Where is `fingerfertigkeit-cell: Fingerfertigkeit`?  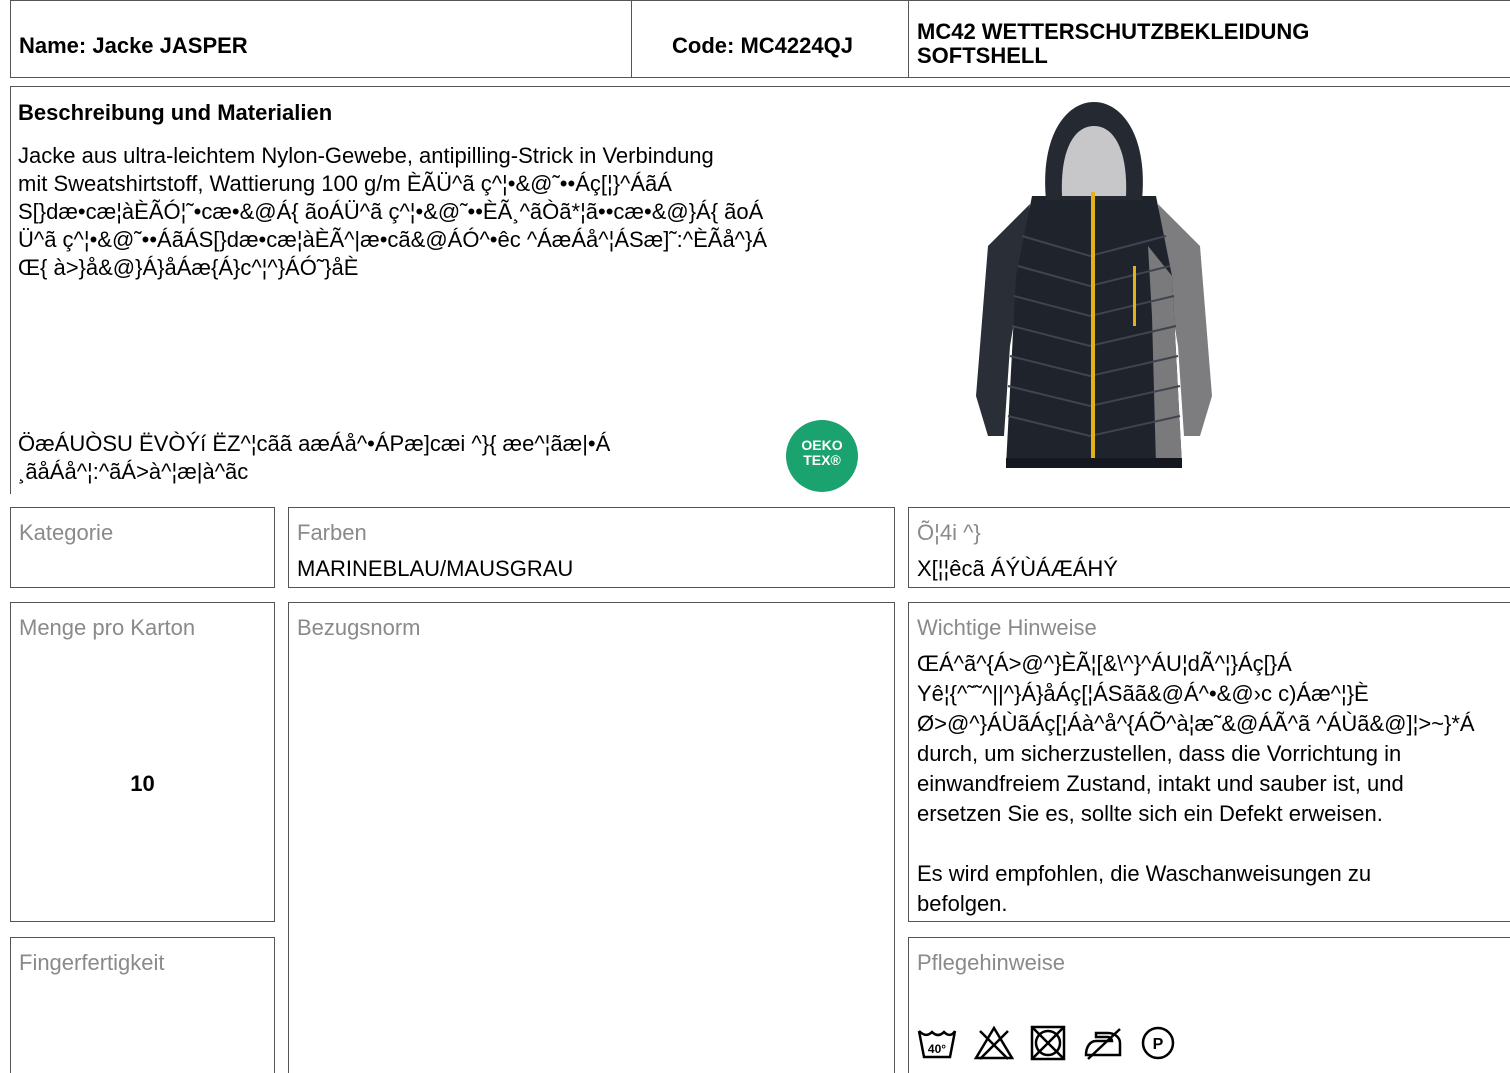 fingerfertigkeit-cell: Fingerfertigkeit is located at coordinates (142, 1005).